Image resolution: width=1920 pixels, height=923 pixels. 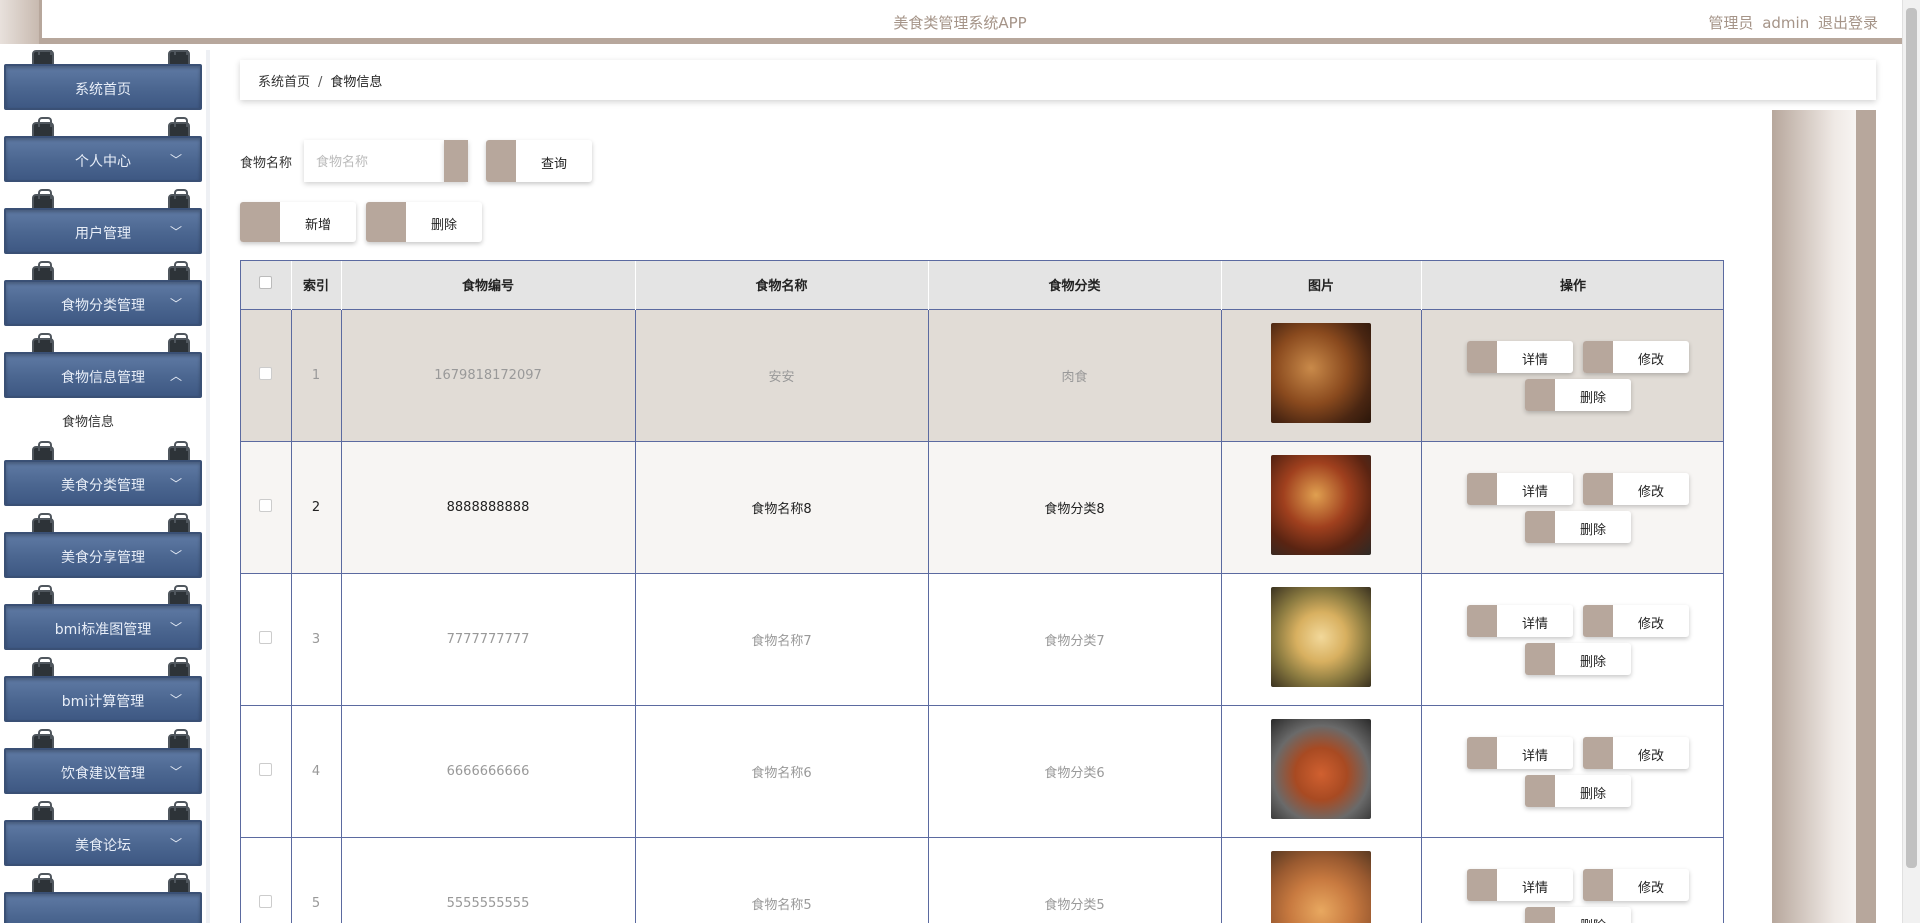 What do you see at coordinates (1911, 438) in the screenshot?
I see `scrollbar-thumb` at bounding box center [1911, 438].